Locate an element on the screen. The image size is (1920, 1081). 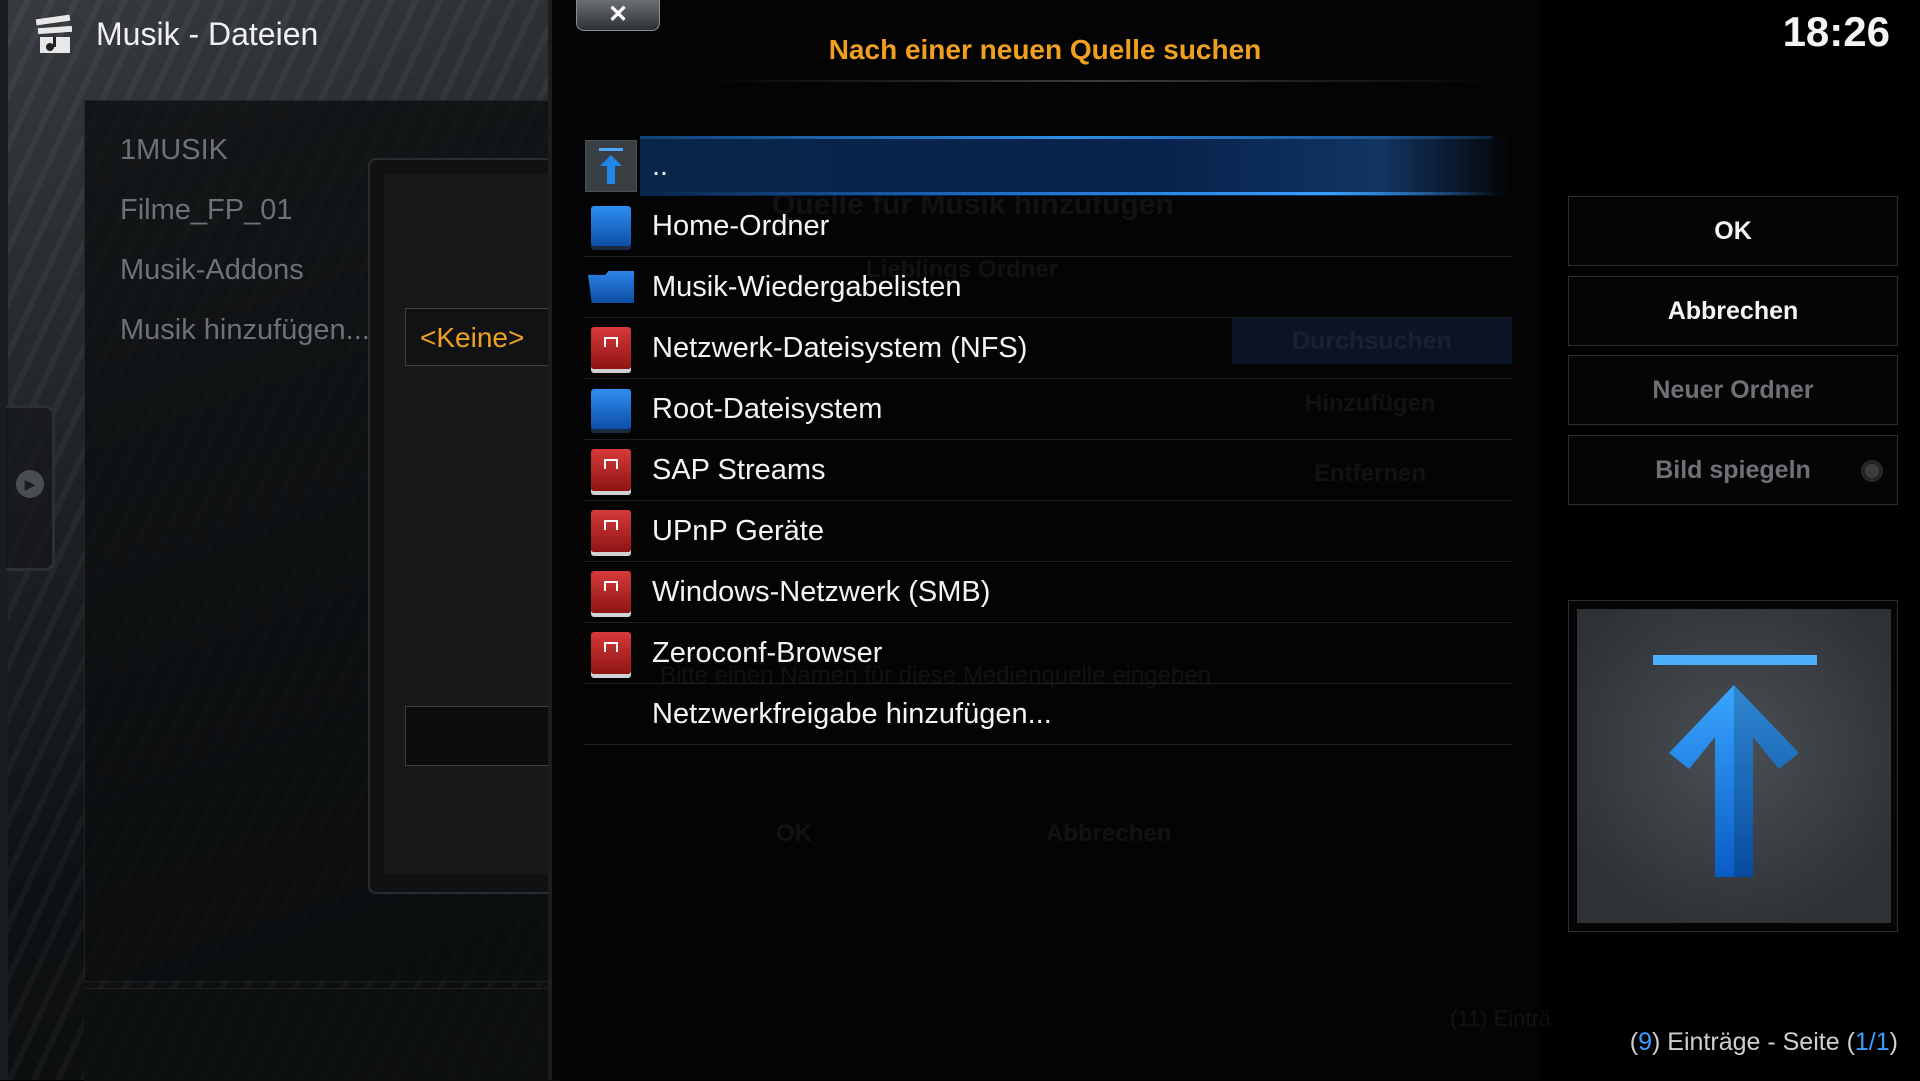
page-info: (9) Einträge - Seite (1/1) is located at coordinates (1763, 1042).